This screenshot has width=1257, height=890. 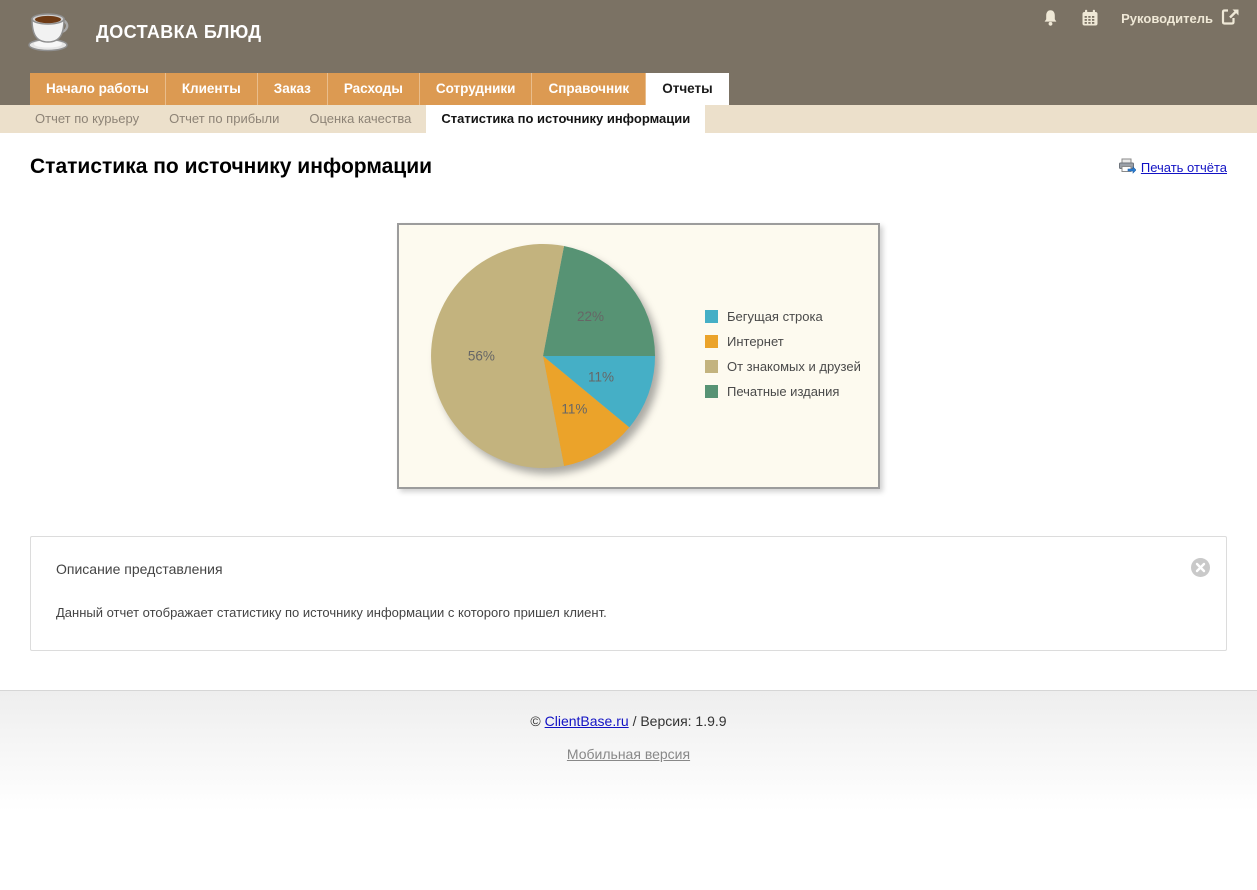 I want to click on brand: ДОСТАВКА БЛЮД, so click(x=142, y=32).